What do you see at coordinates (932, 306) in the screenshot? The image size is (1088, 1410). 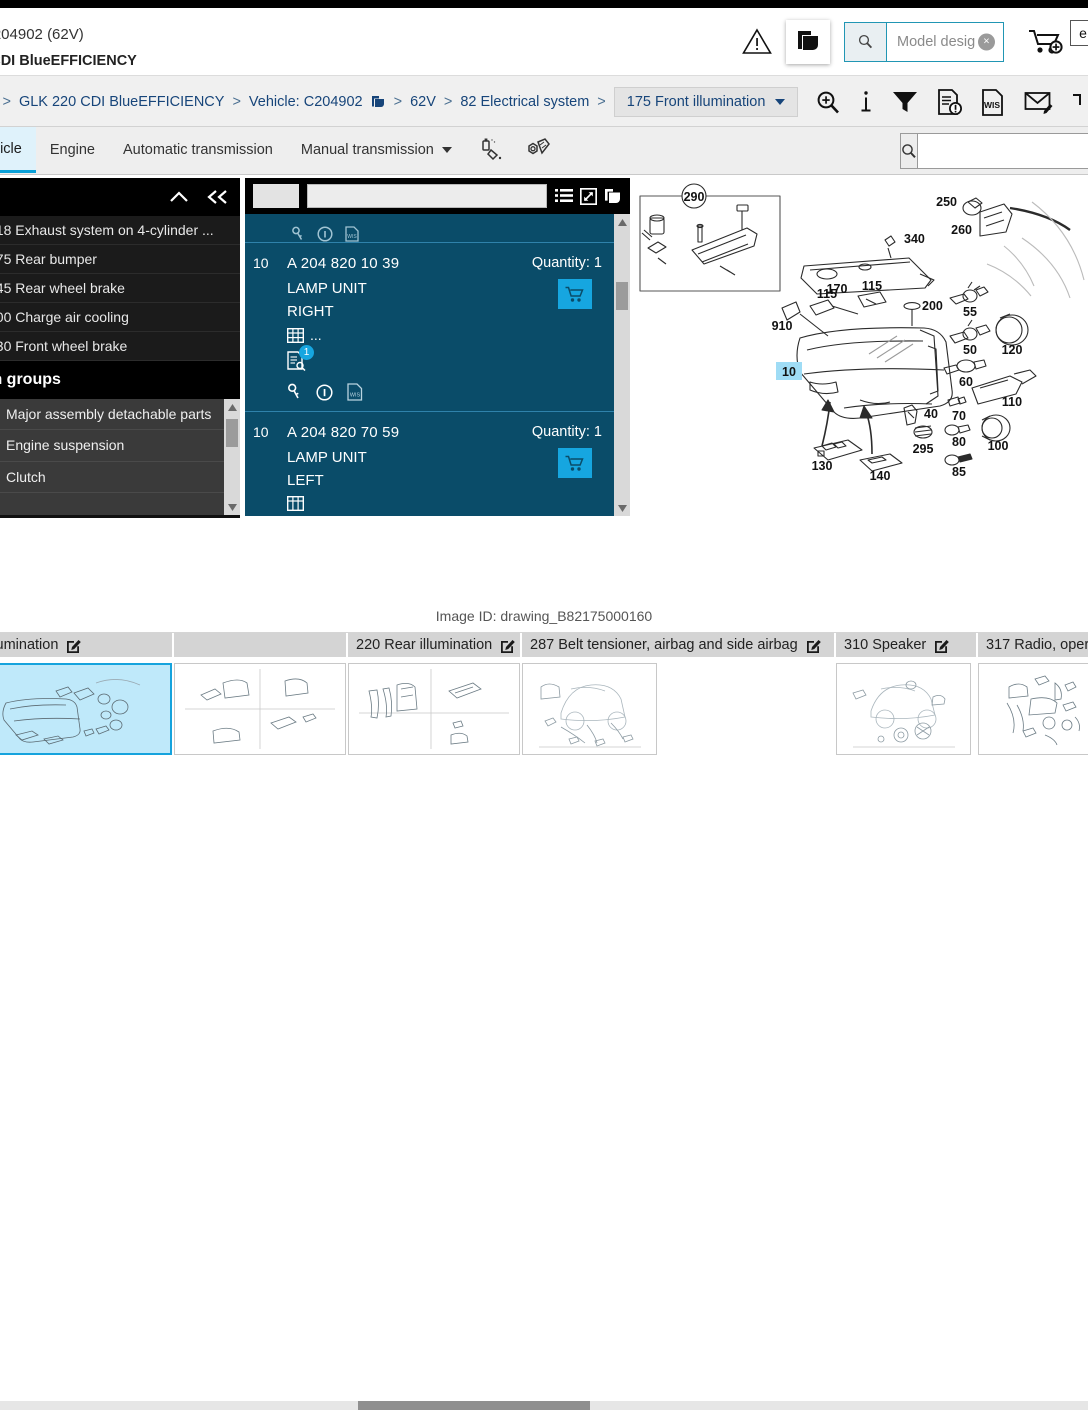 I see `diagram-callout-200: 200` at bounding box center [932, 306].